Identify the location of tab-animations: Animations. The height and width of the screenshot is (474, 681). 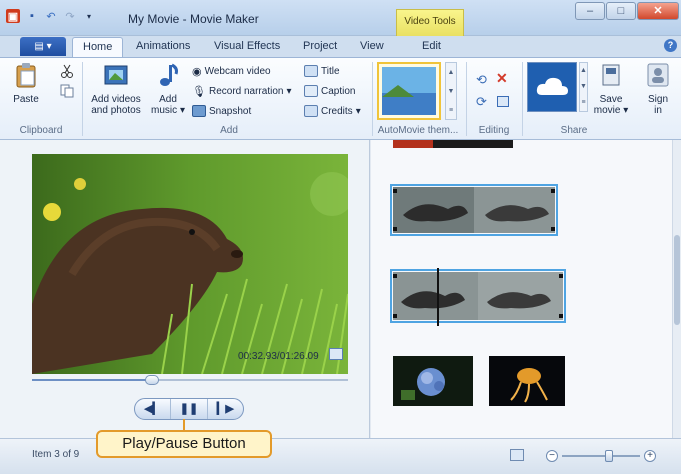
(163, 46).